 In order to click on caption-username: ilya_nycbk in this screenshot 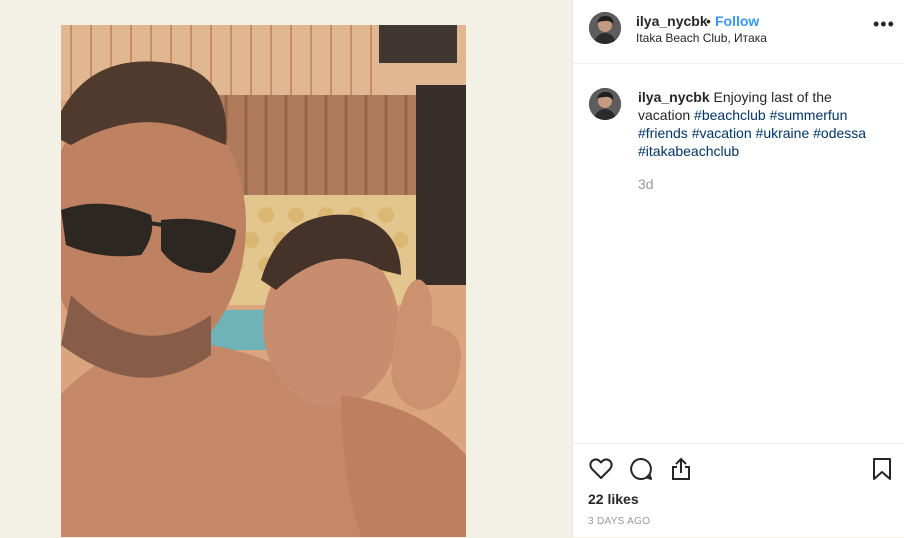, I will do `click(674, 97)`.